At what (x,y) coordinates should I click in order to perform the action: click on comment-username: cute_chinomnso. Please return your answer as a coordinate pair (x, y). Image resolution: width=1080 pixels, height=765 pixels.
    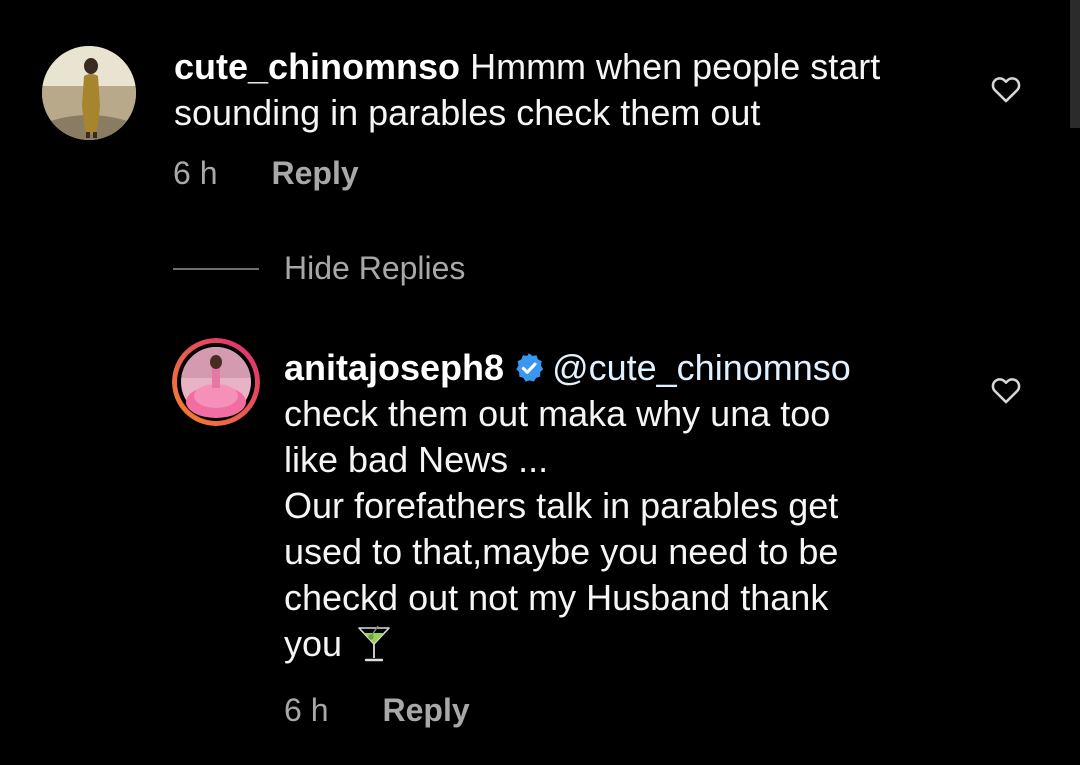
    Looking at the image, I should click on (317, 66).